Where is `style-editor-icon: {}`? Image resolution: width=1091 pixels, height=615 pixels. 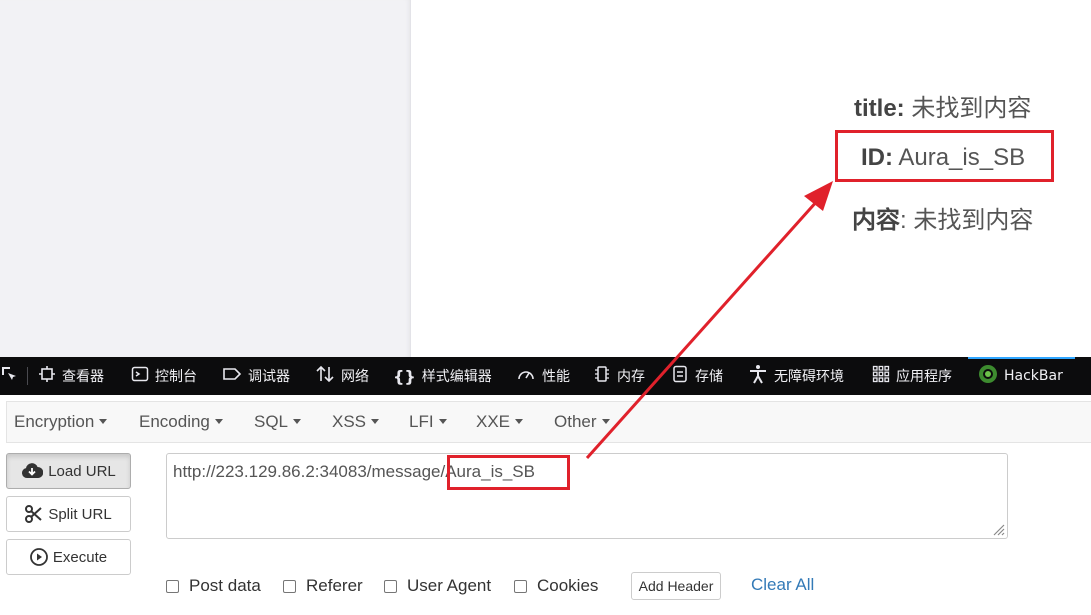 style-editor-icon: {} is located at coordinates (404, 376).